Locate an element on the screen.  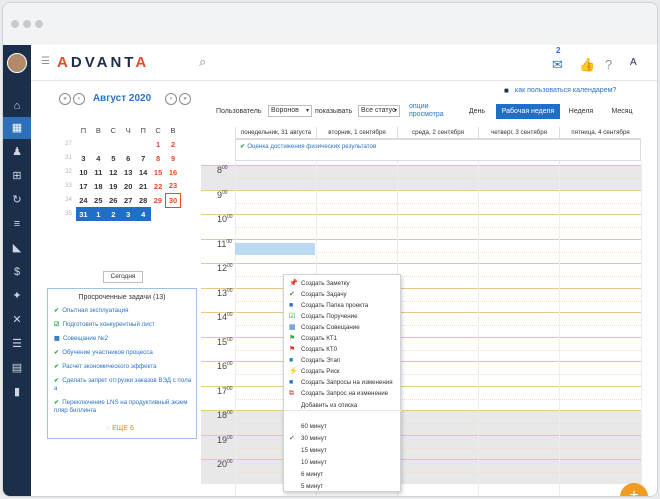
overdue-item: ▦ Совещание №2 is located at coordinates (123, 339).